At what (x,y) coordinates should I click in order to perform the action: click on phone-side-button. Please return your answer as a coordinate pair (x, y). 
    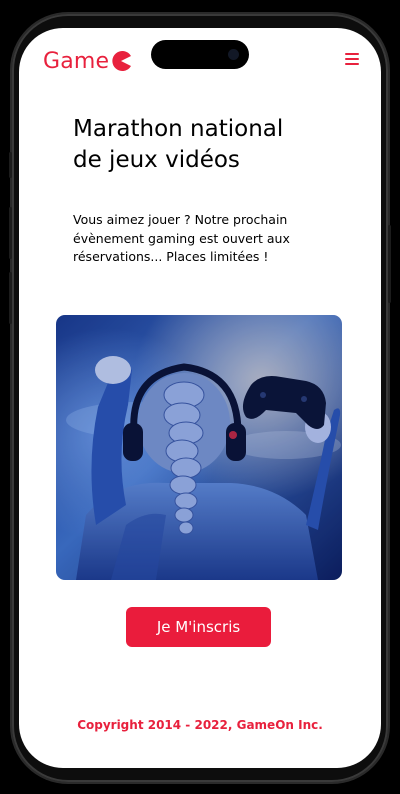
    Looking at the image, I should click on (10, 165).